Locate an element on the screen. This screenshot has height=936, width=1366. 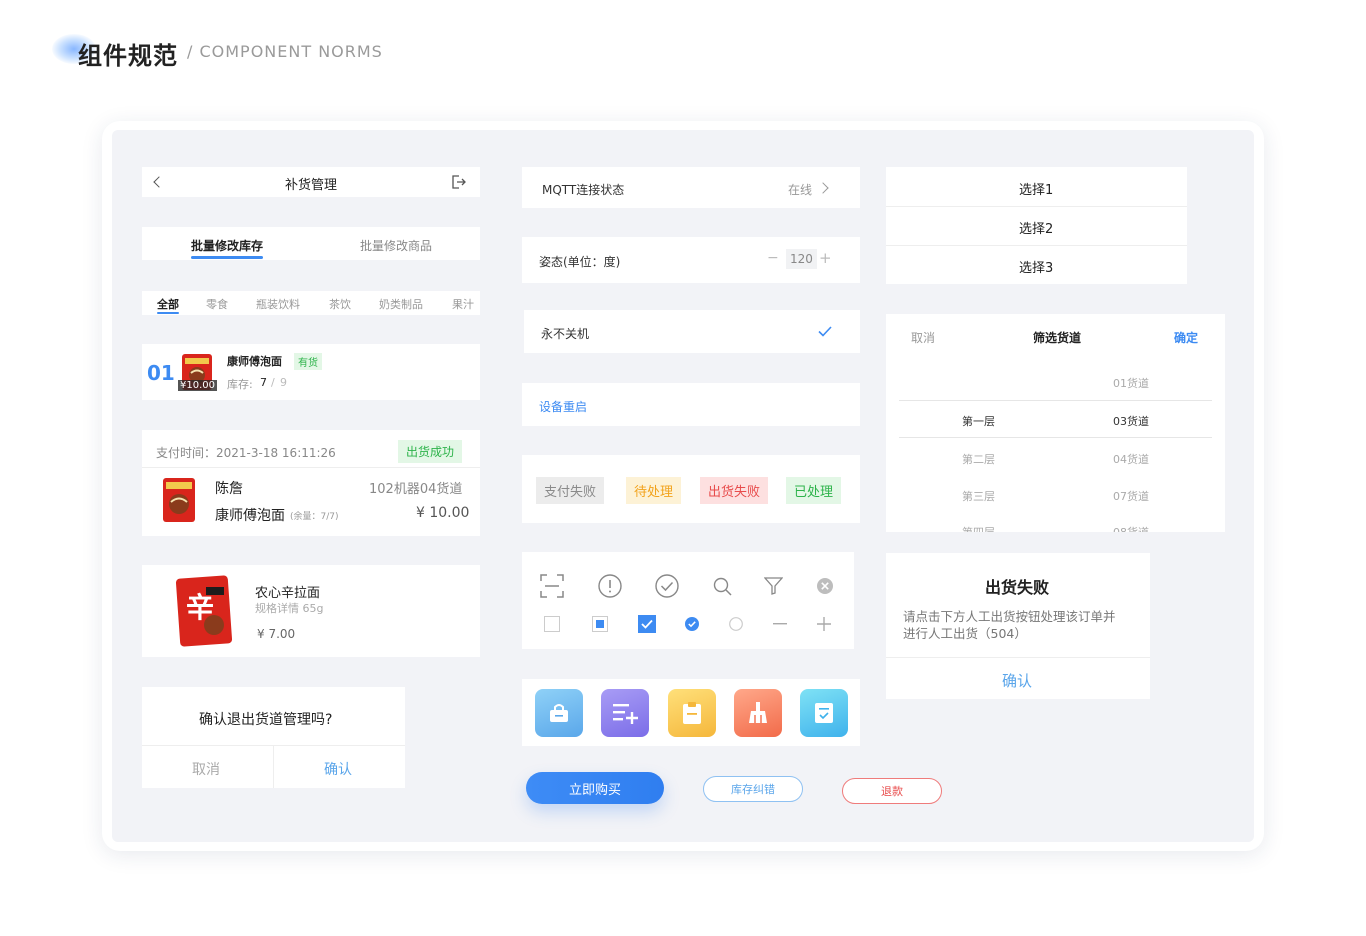
never-off-row: 永不关机 is located at coordinates (692, 331).